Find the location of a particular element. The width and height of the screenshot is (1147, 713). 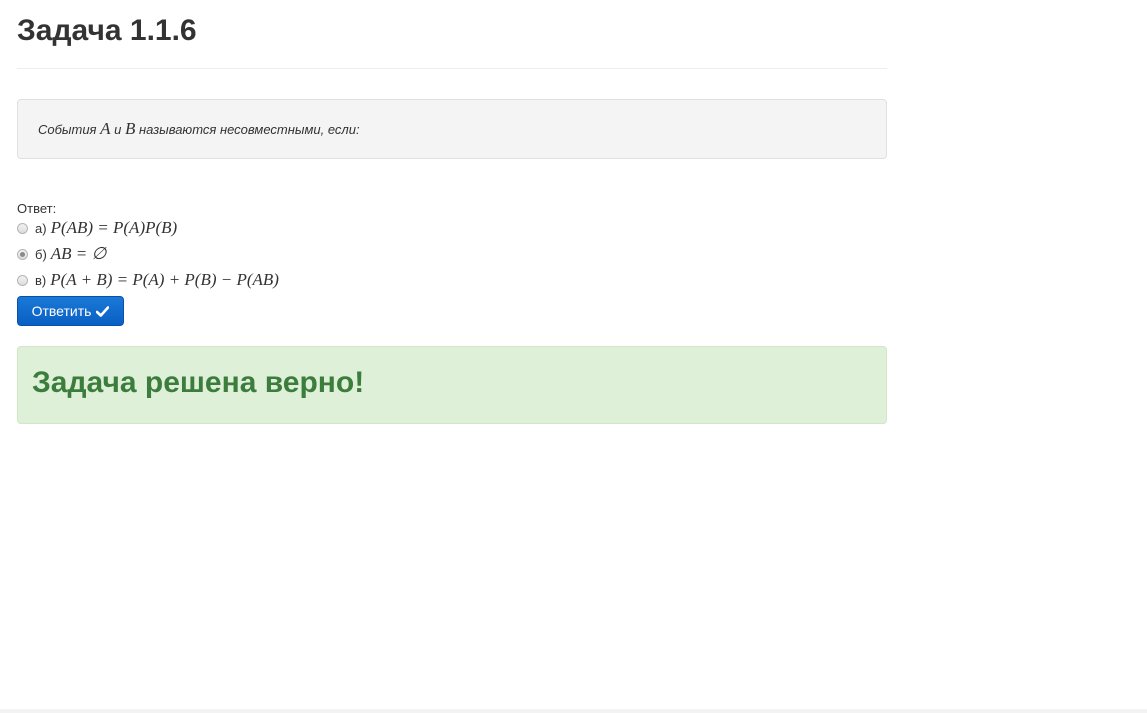

option-a-letter: а) is located at coordinates (41, 228).